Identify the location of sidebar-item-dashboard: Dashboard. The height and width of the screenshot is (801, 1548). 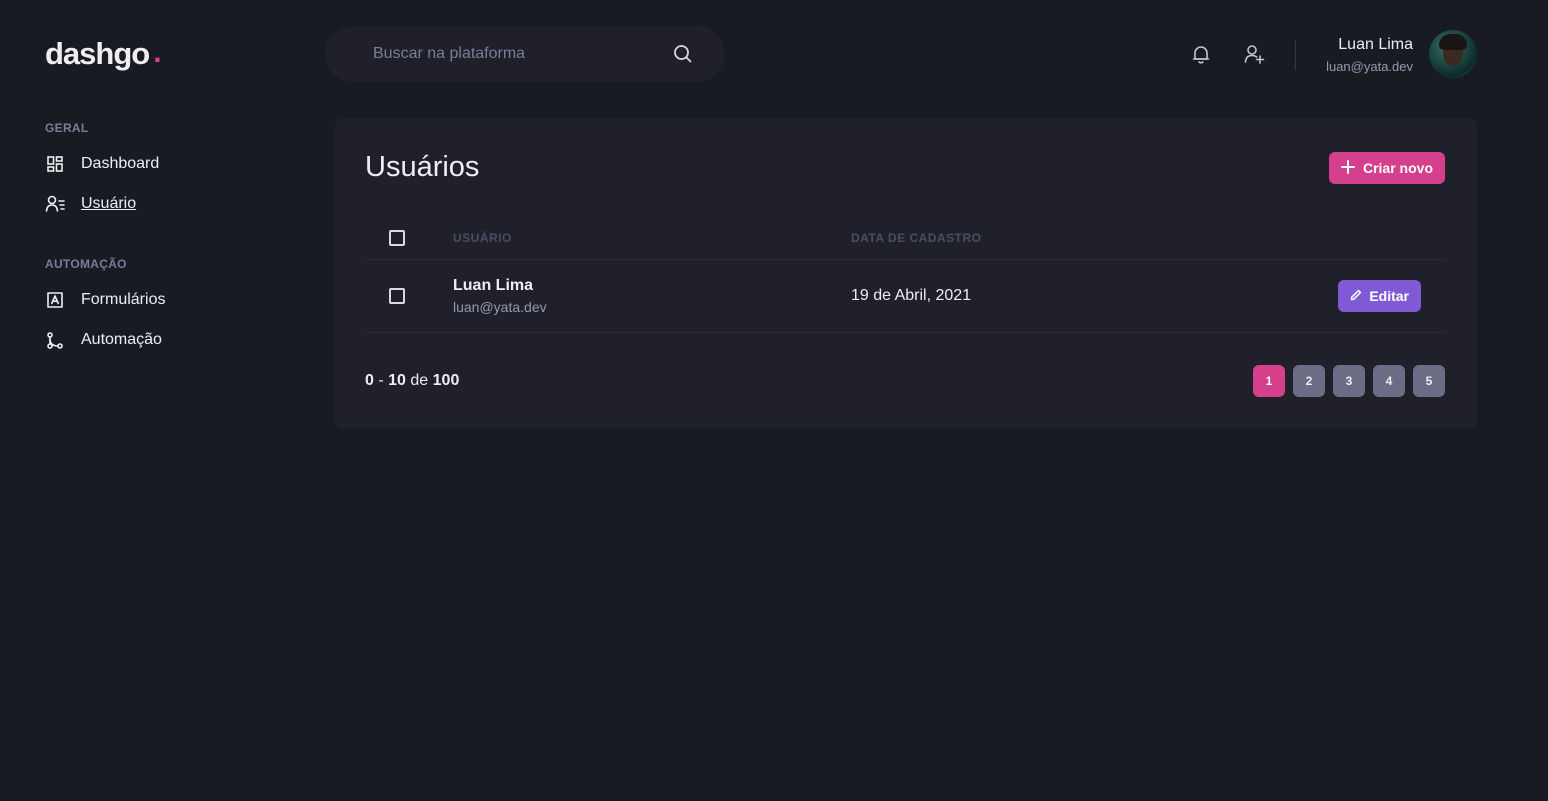
(165, 164).